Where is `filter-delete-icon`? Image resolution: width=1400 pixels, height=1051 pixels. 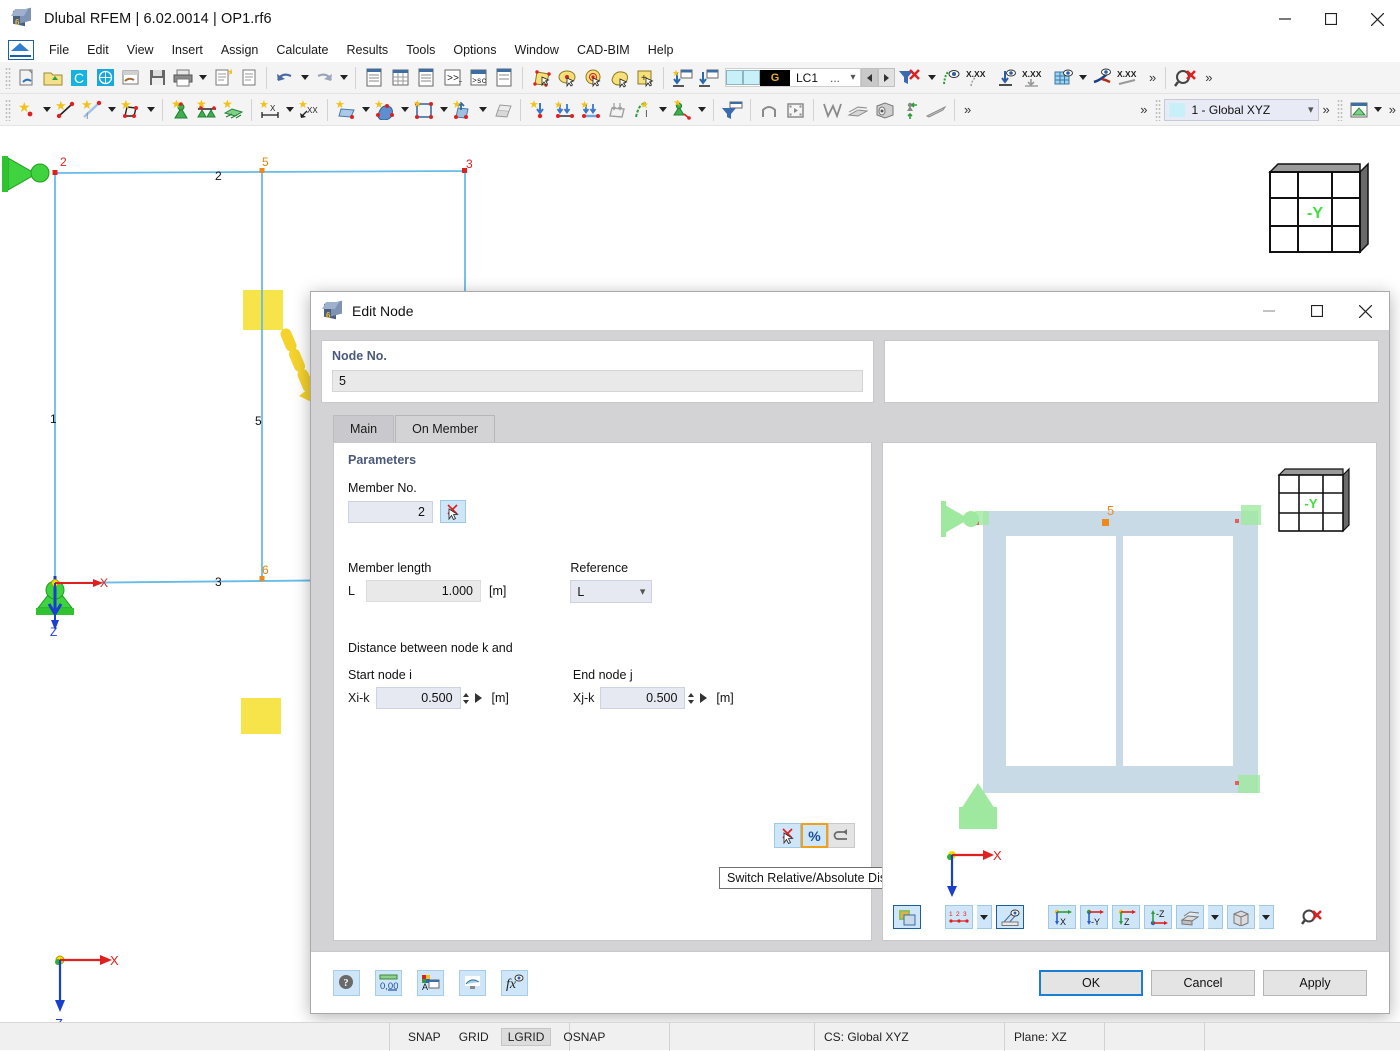
filter-delete-icon is located at coordinates (910, 78).